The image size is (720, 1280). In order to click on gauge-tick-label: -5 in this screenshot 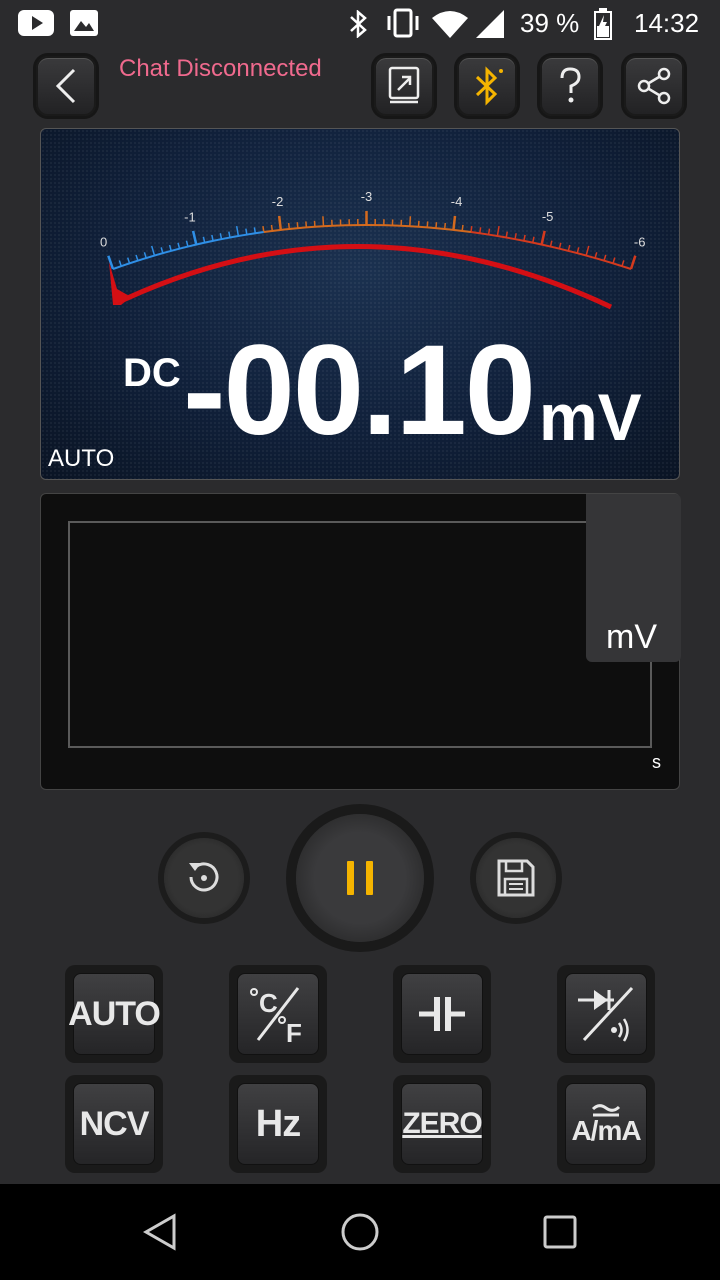, I will do `click(548, 216)`.